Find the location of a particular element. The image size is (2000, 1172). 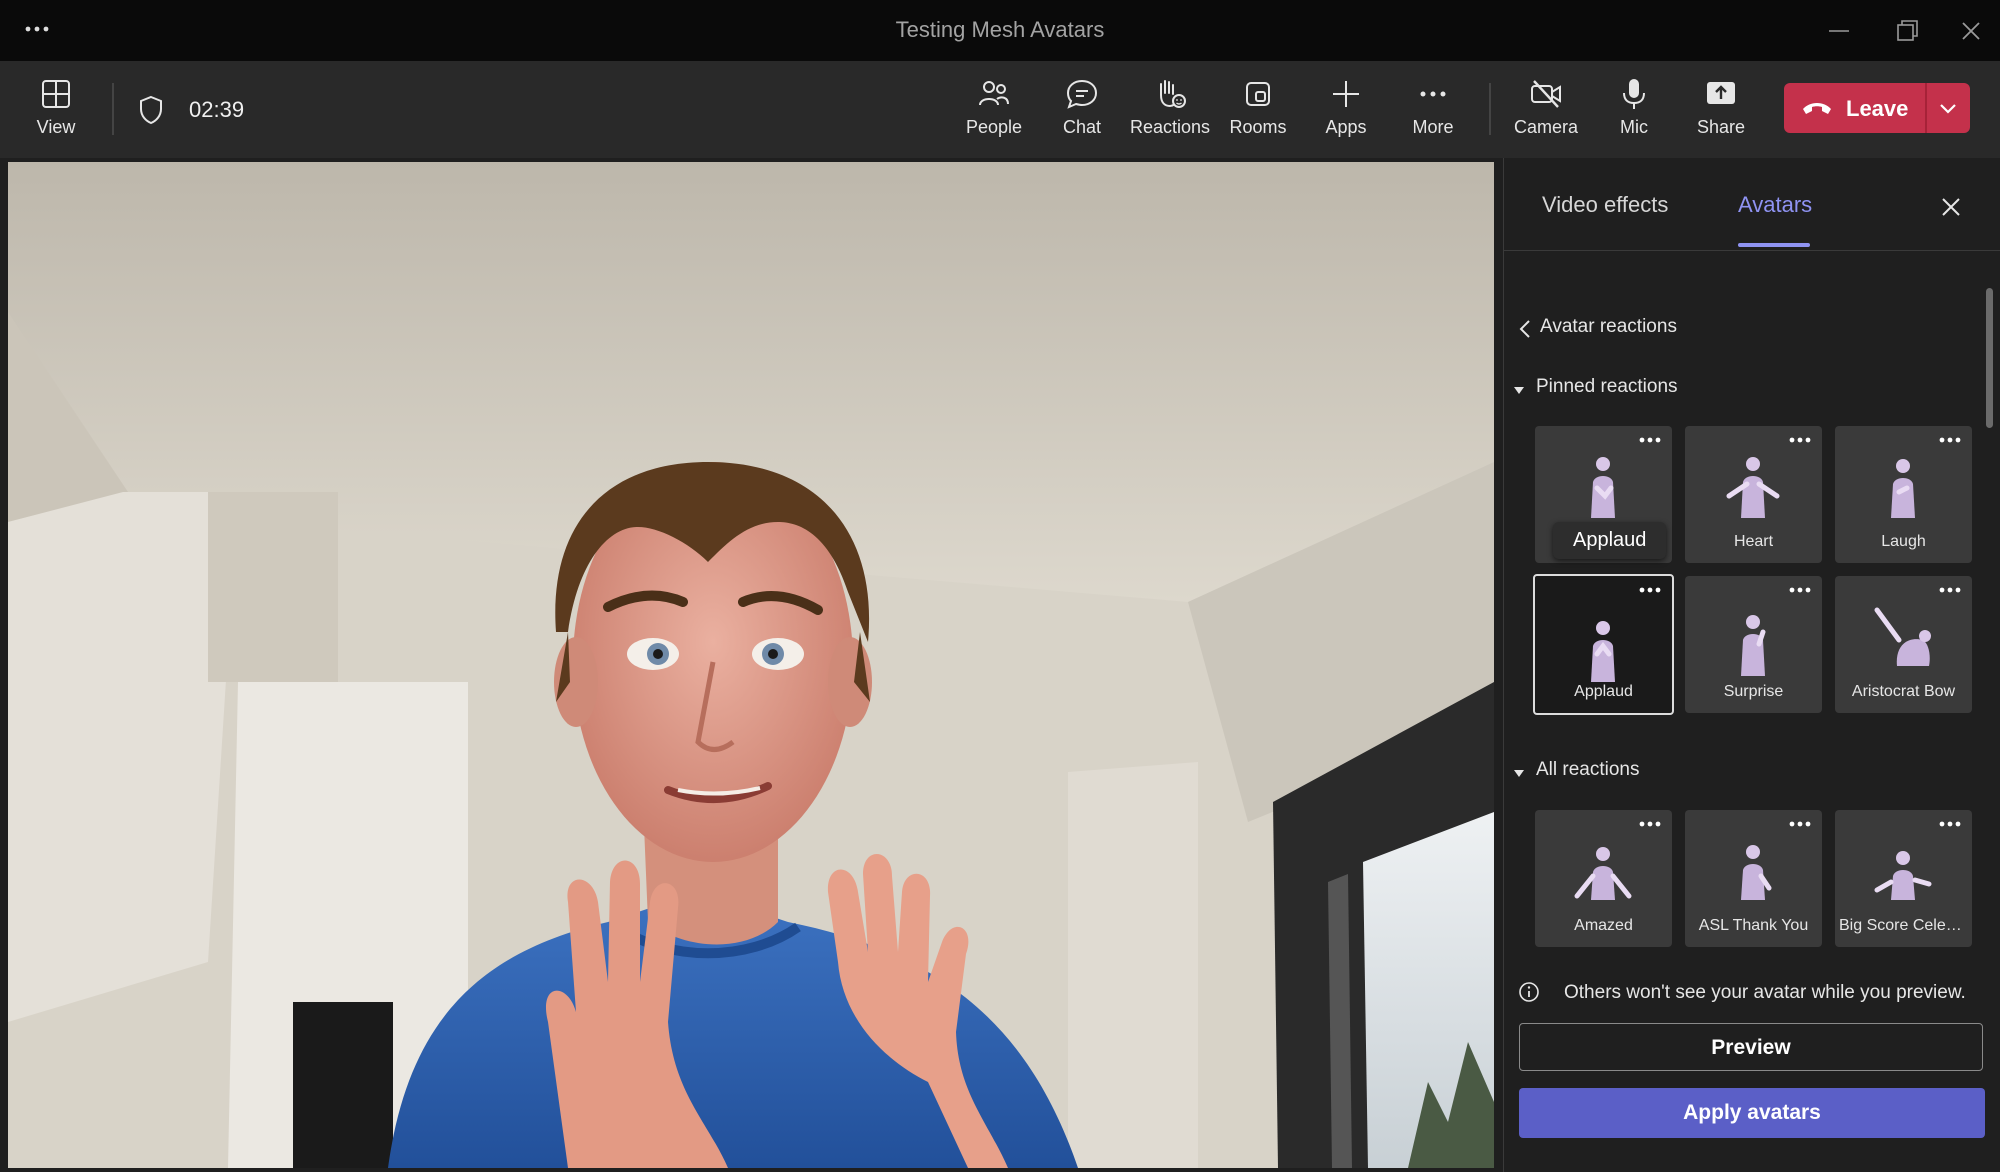

people-label: People is located at coordinates (994, 127).